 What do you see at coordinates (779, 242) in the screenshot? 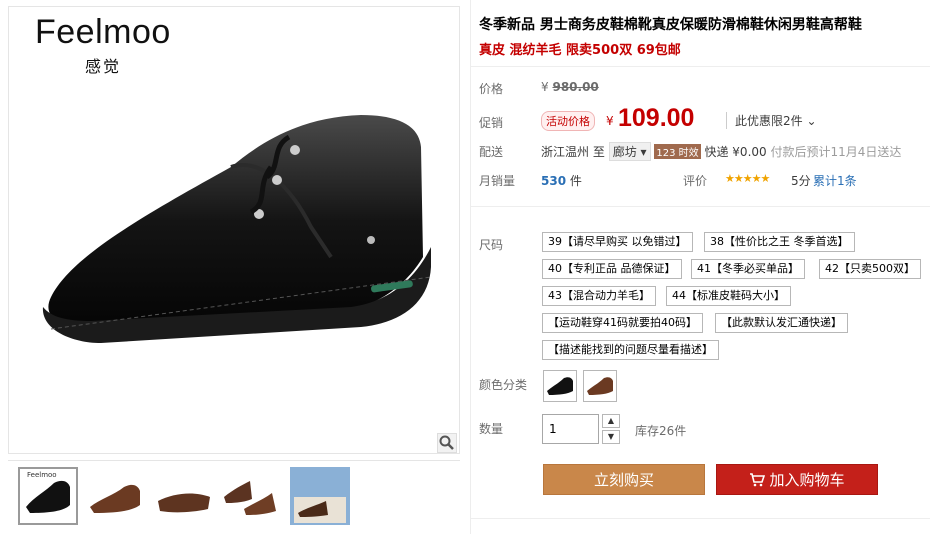
I see `size-option-38: 38【性价比之王 冬季首选】` at bounding box center [779, 242].